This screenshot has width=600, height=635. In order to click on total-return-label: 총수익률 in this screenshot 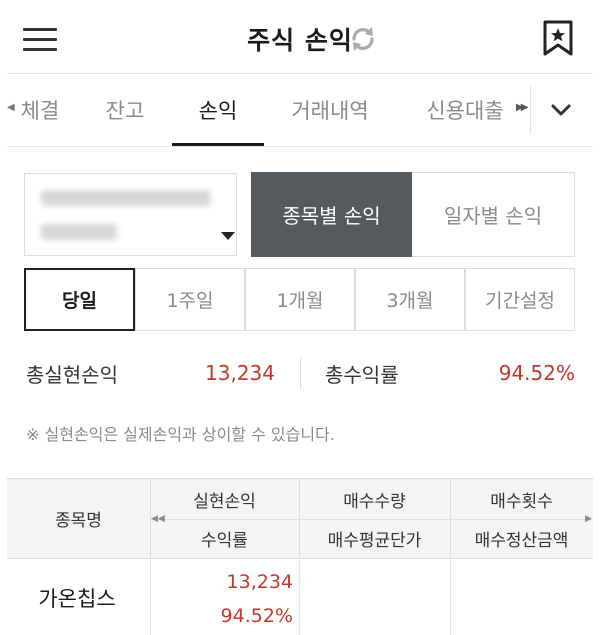, I will do `click(362, 375)`.